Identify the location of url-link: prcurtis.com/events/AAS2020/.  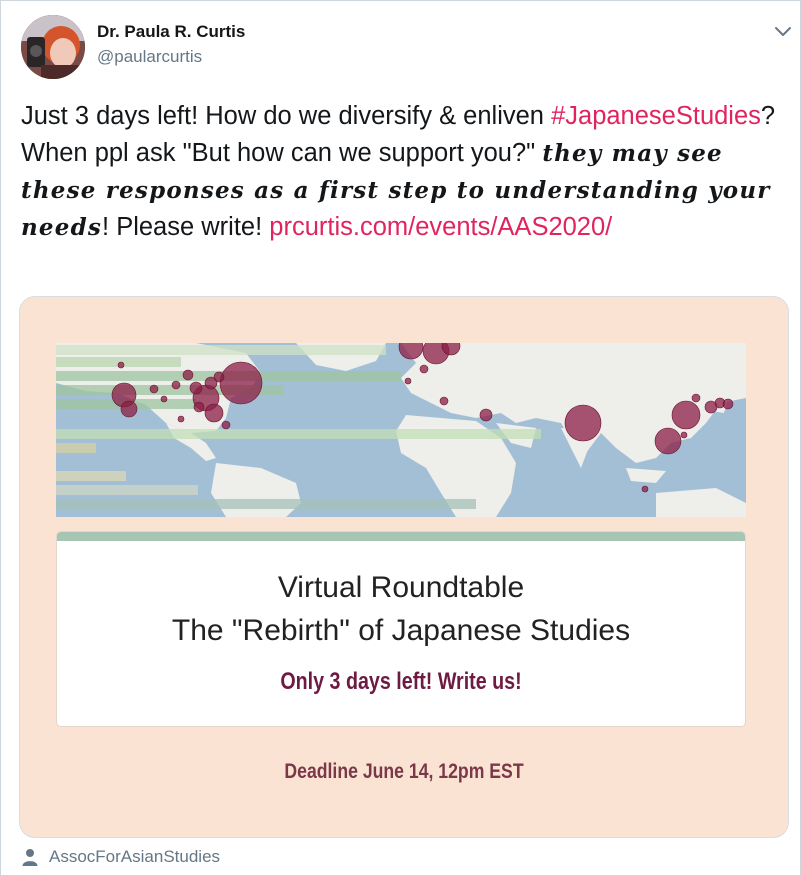
(440, 227).